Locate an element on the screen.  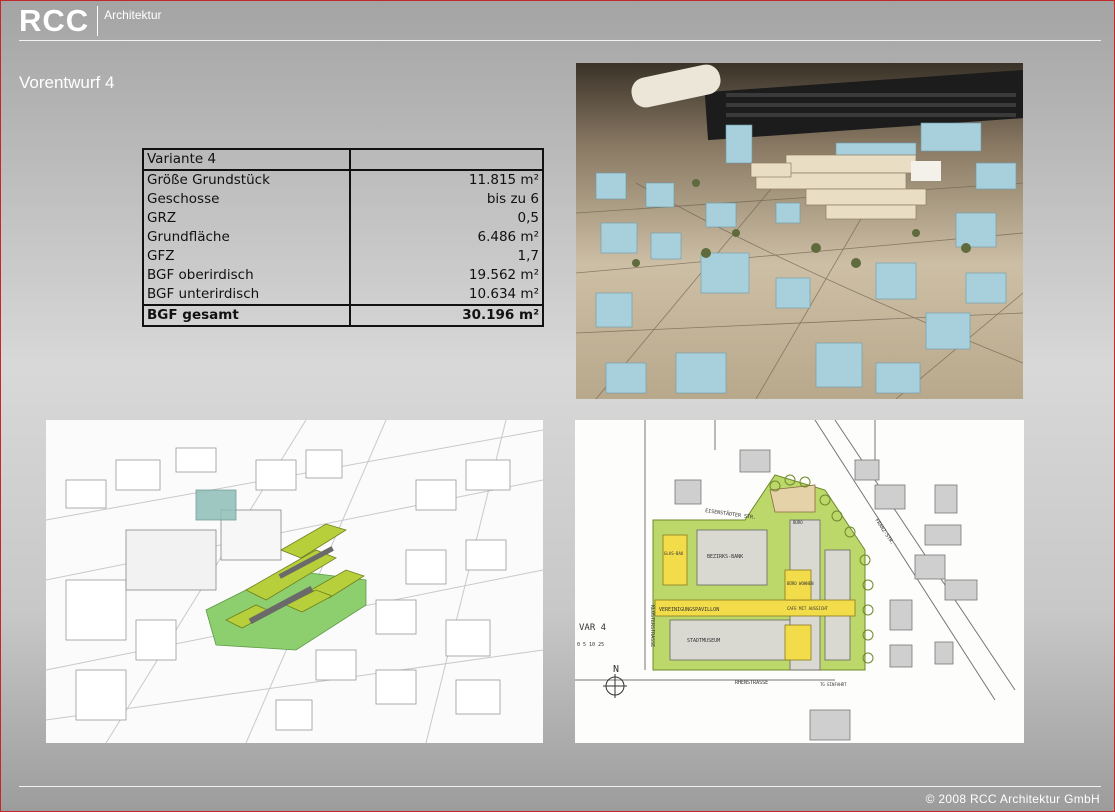
sketch-label-street-left: KLOSTERSTRASSE is located at coordinates (652, 626).